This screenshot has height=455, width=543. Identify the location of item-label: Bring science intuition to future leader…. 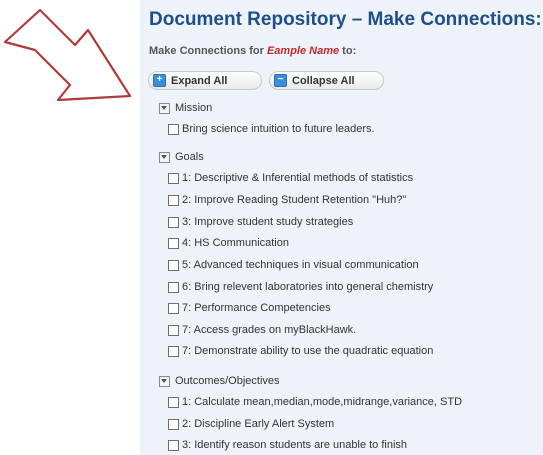
(278, 129).